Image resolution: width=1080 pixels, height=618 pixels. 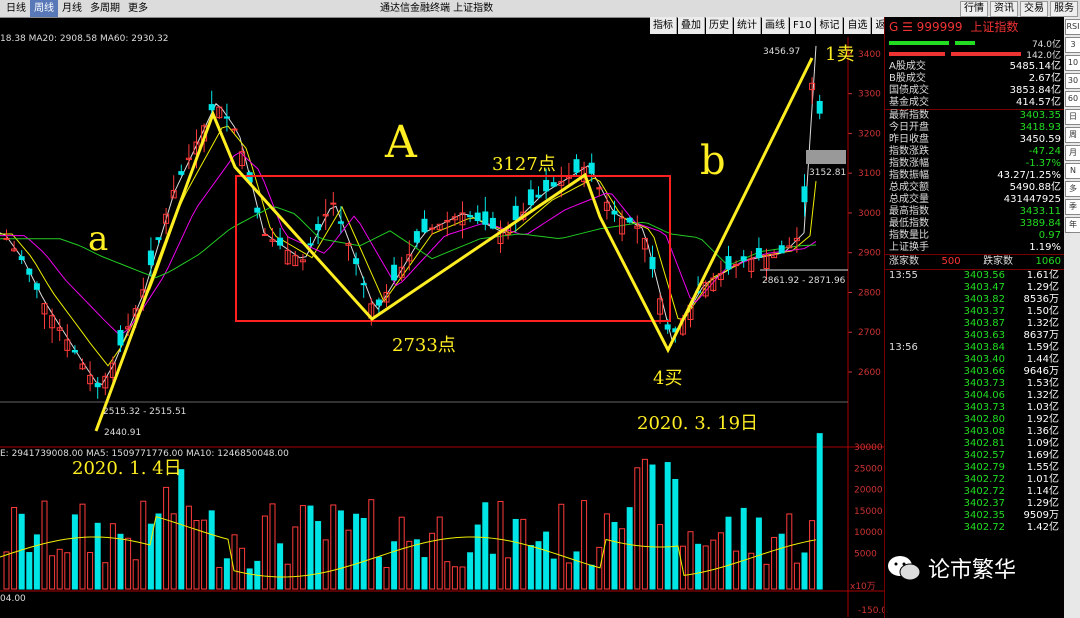 What do you see at coordinates (909, 115) in the screenshot?
I see `stat-label: 最新指数` at bounding box center [909, 115].